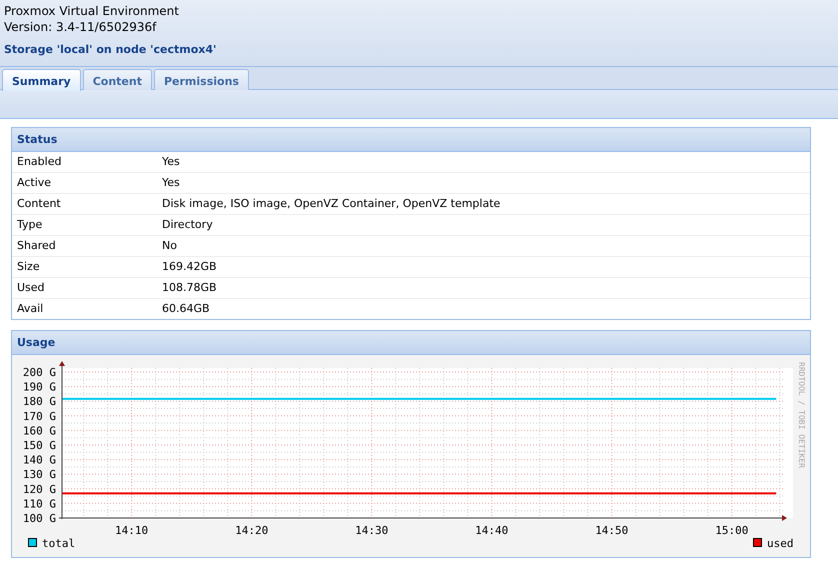 The width and height of the screenshot is (838, 583). I want to click on product-name: Proxmox Virtual Environment, so click(92, 11).